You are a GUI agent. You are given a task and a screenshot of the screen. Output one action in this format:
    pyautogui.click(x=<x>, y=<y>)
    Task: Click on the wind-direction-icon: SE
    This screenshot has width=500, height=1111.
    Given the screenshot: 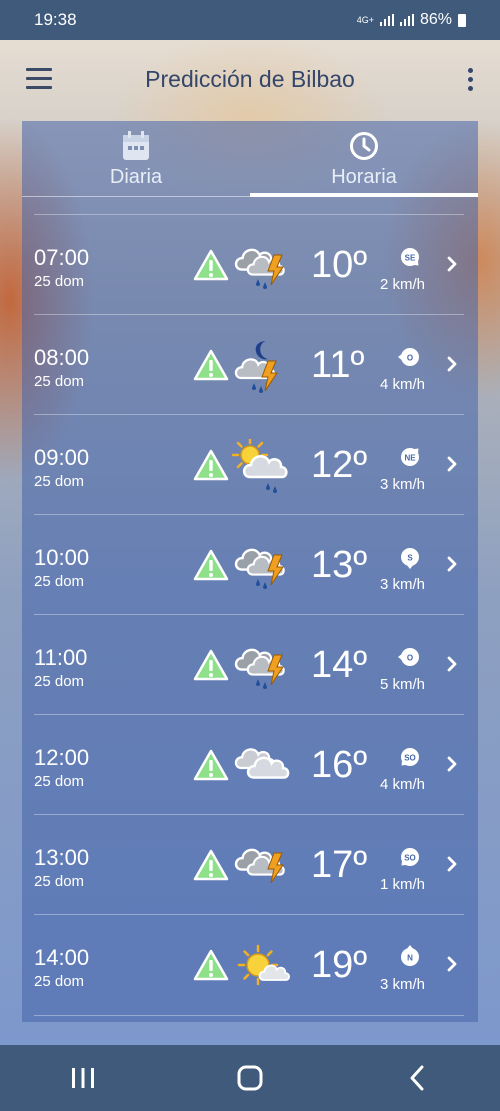 What is the action you would take?
    pyautogui.click(x=410, y=257)
    